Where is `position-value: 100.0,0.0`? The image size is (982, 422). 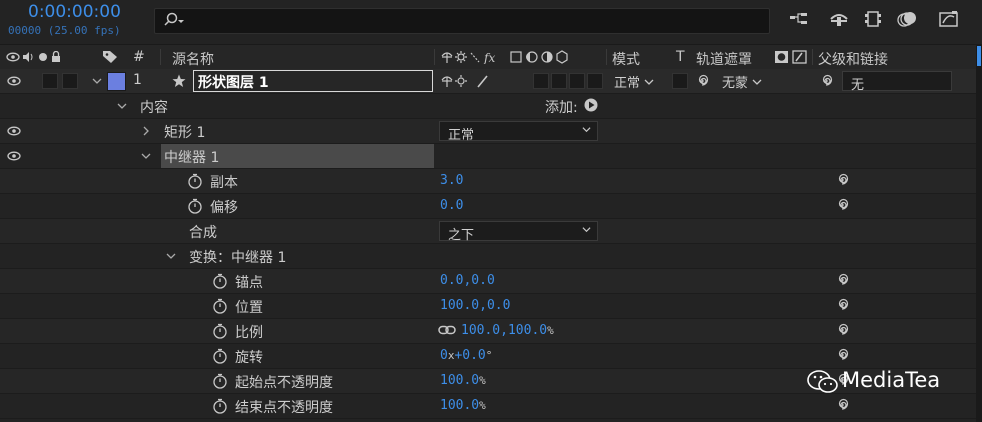
position-value: 100.0,0.0 is located at coordinates (475, 305).